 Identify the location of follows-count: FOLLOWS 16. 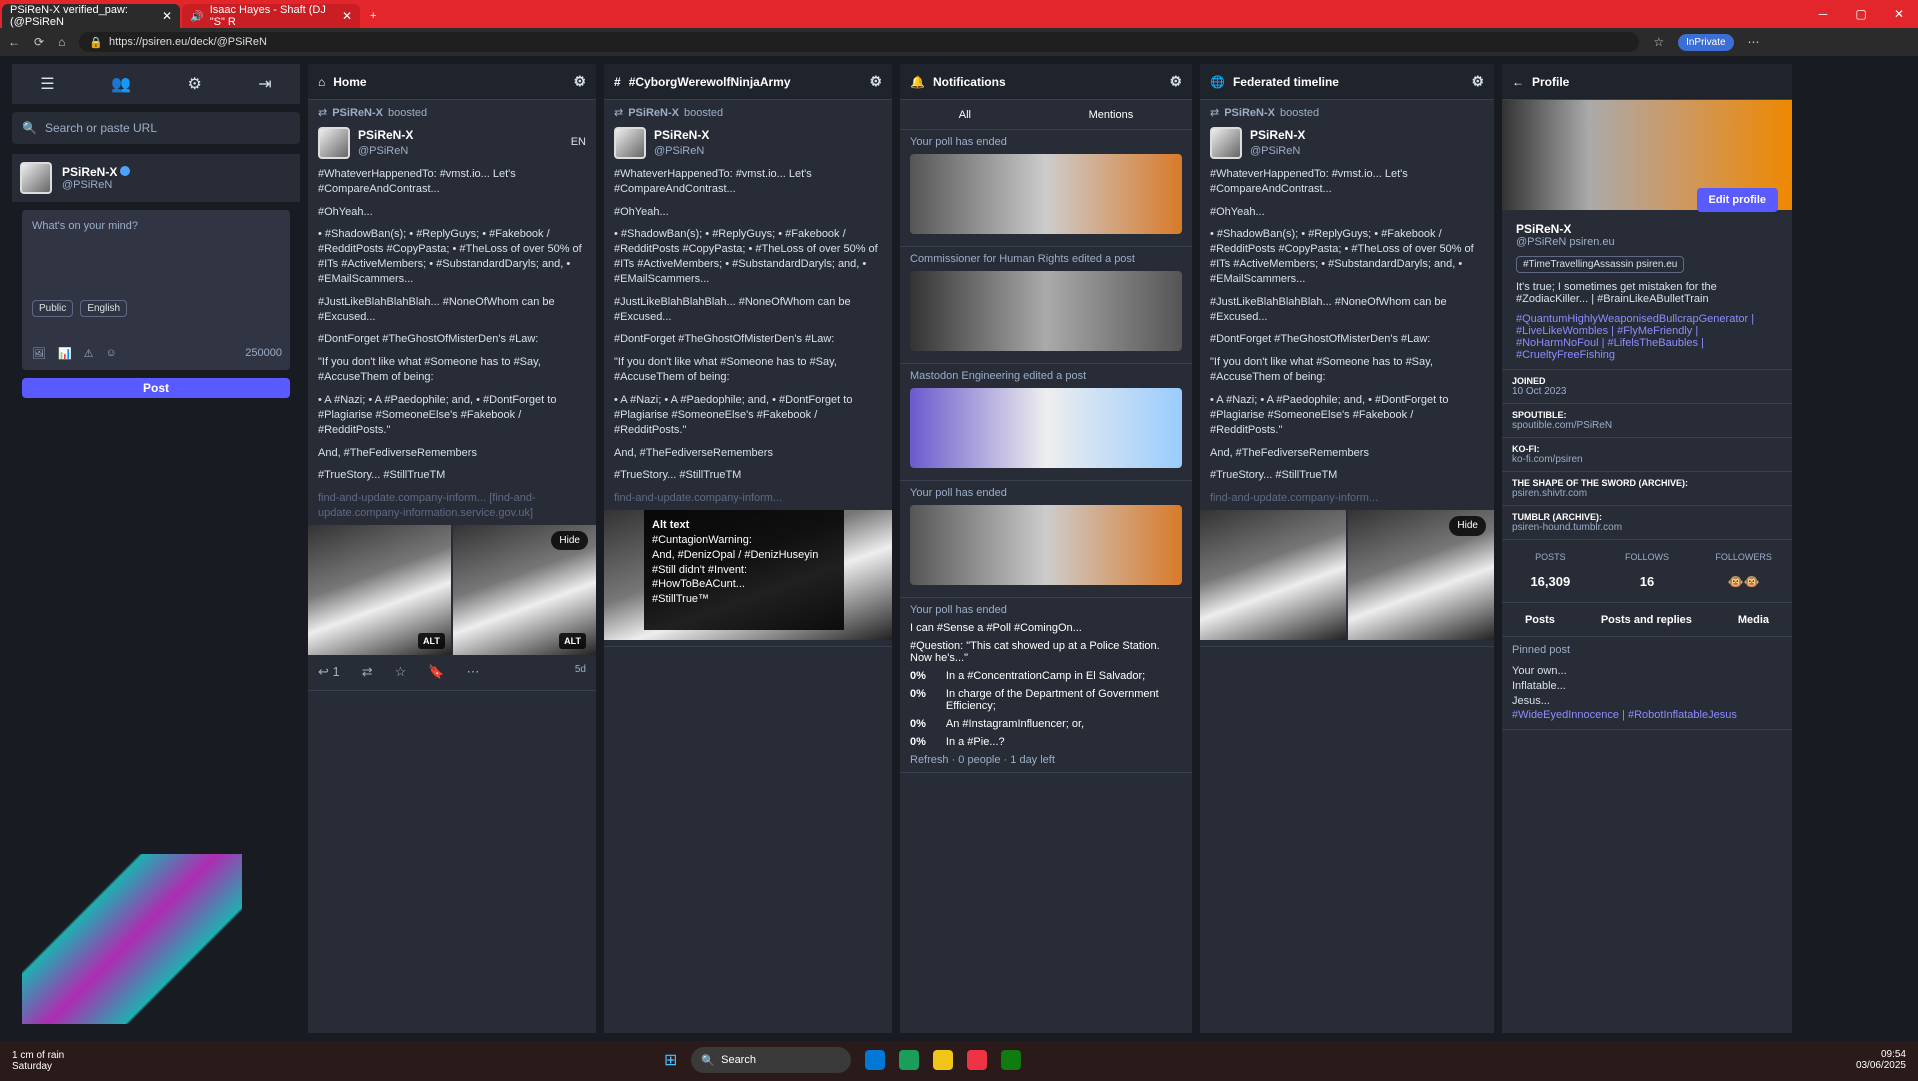
(1647, 571).